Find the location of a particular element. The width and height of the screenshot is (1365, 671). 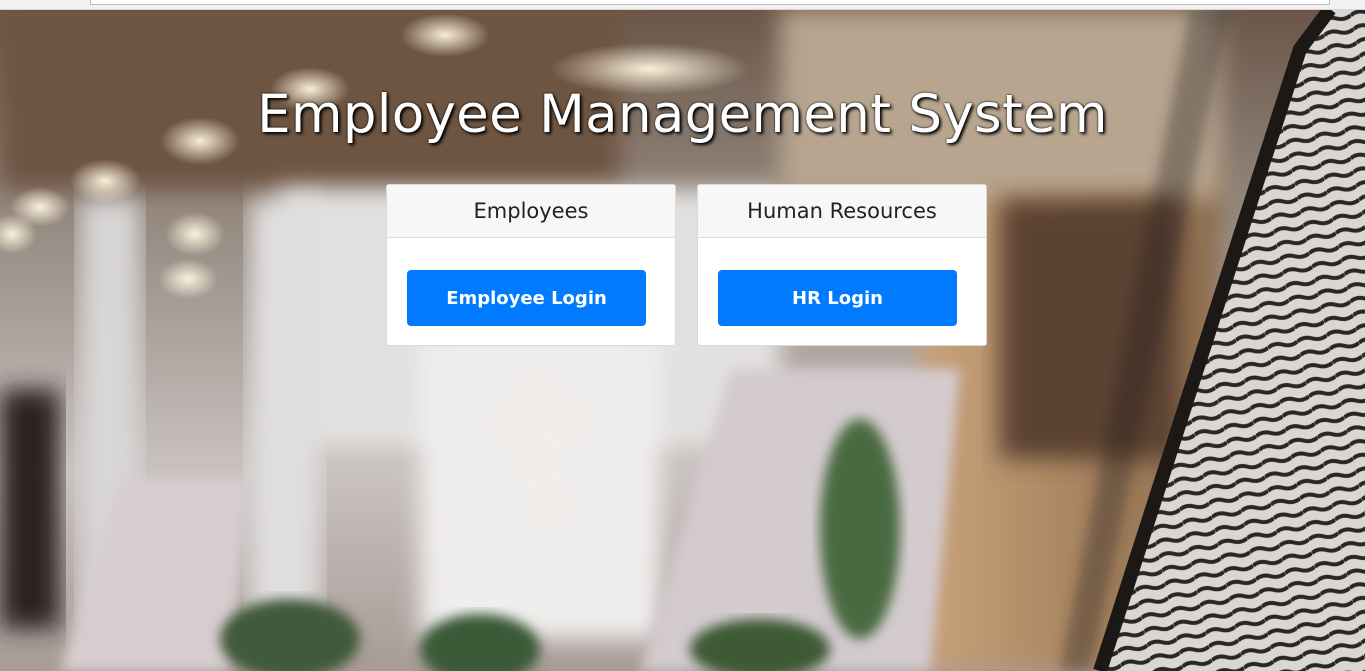

employees-card: Employees Employee Login is located at coordinates (531, 265).